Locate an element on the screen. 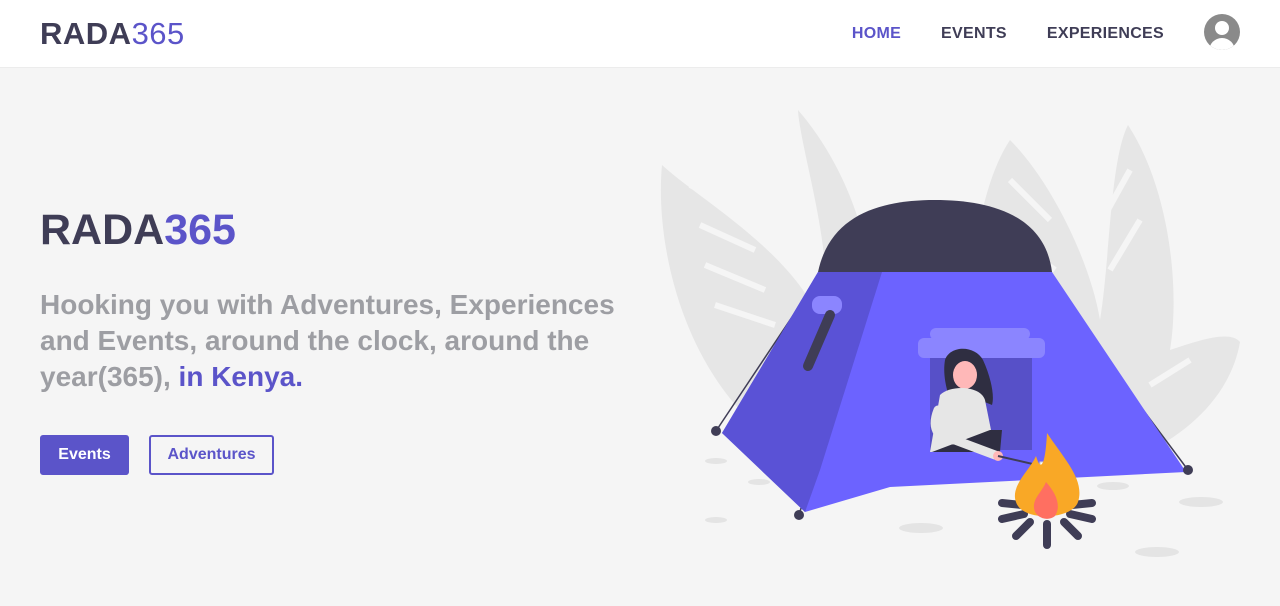 The width and height of the screenshot is (1280, 606). avatar-body is located at coordinates (1222, 44).